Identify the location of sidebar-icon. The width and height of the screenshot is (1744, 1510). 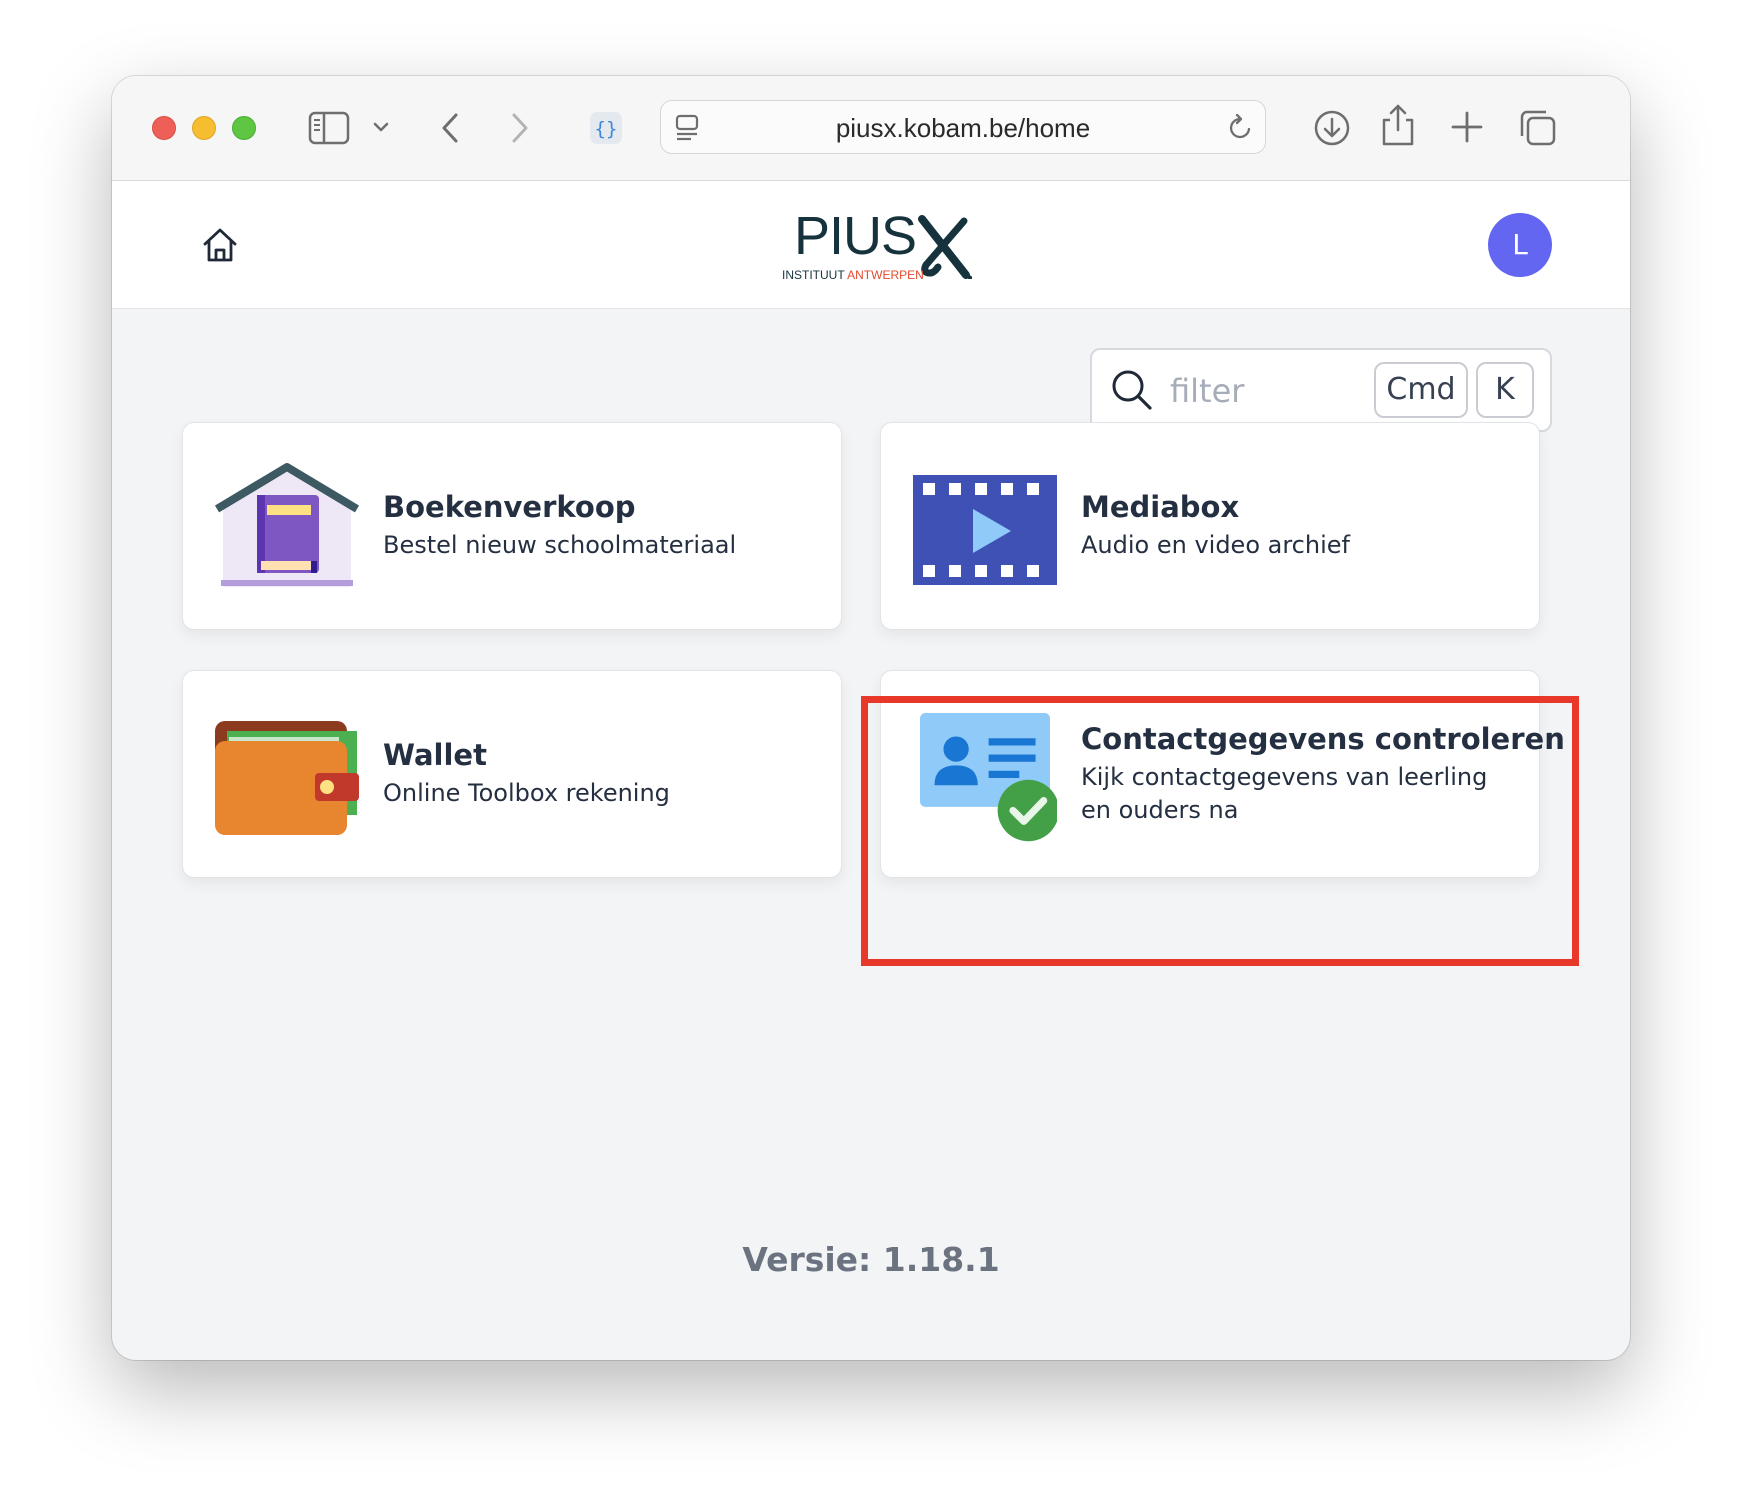
(329, 128).